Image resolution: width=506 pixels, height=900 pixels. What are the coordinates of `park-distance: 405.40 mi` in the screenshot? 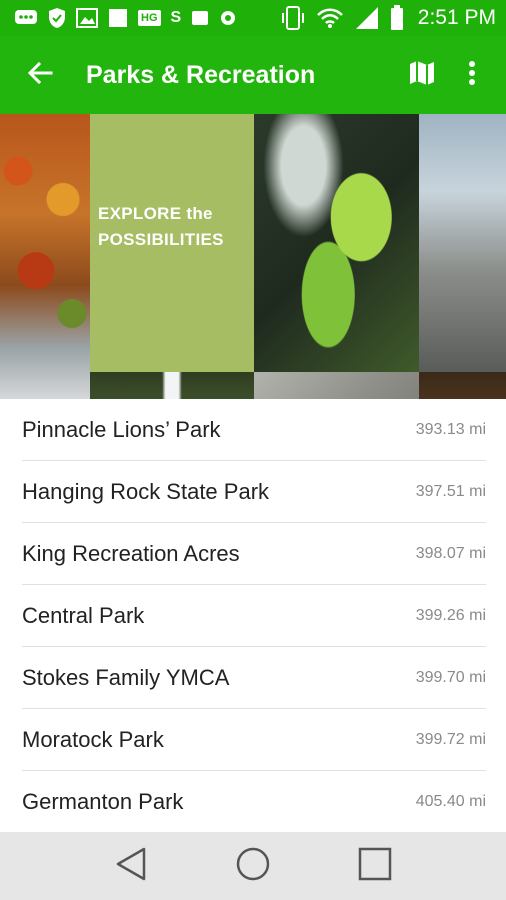 It's located at (450, 801).